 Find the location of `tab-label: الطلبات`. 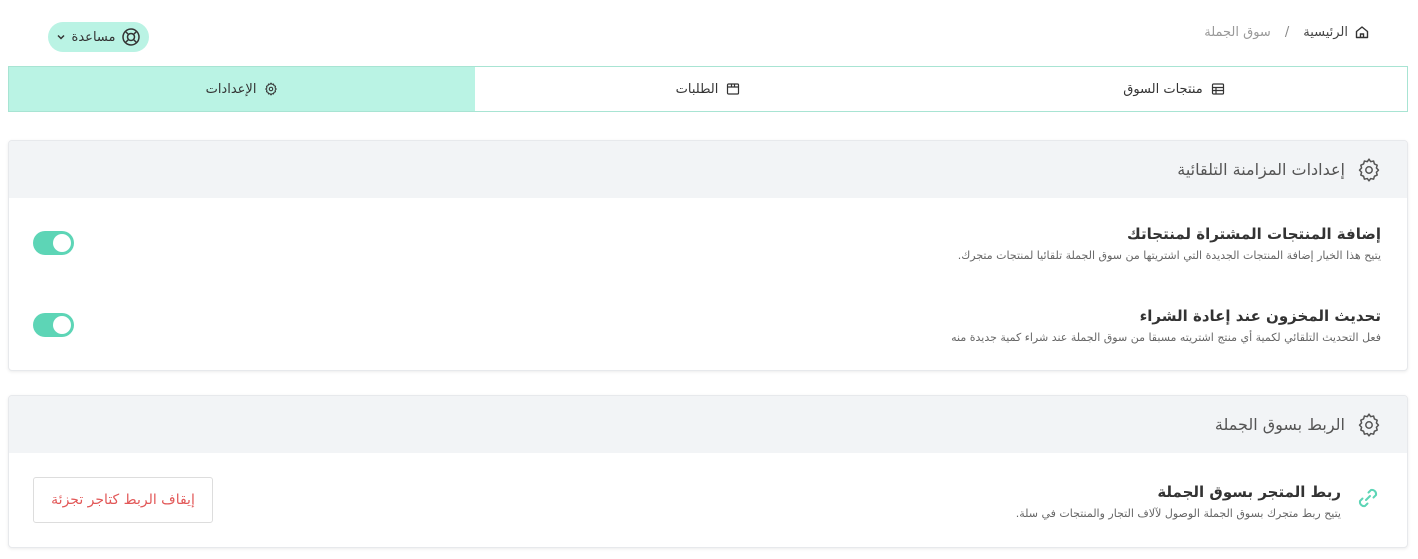

tab-label: الطلبات is located at coordinates (697, 89).